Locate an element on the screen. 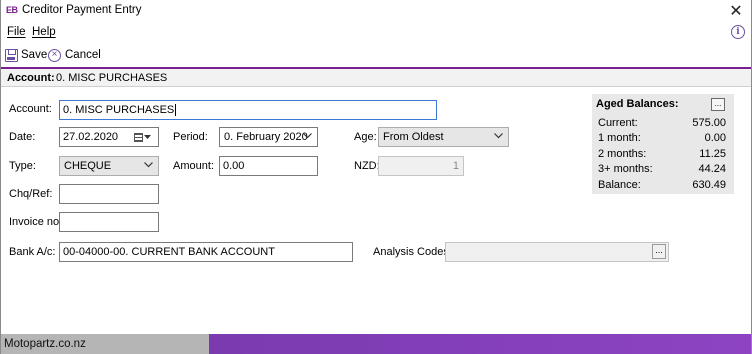 This screenshot has width=752, height=354. aged-row-value: 630.49 is located at coordinates (709, 185).